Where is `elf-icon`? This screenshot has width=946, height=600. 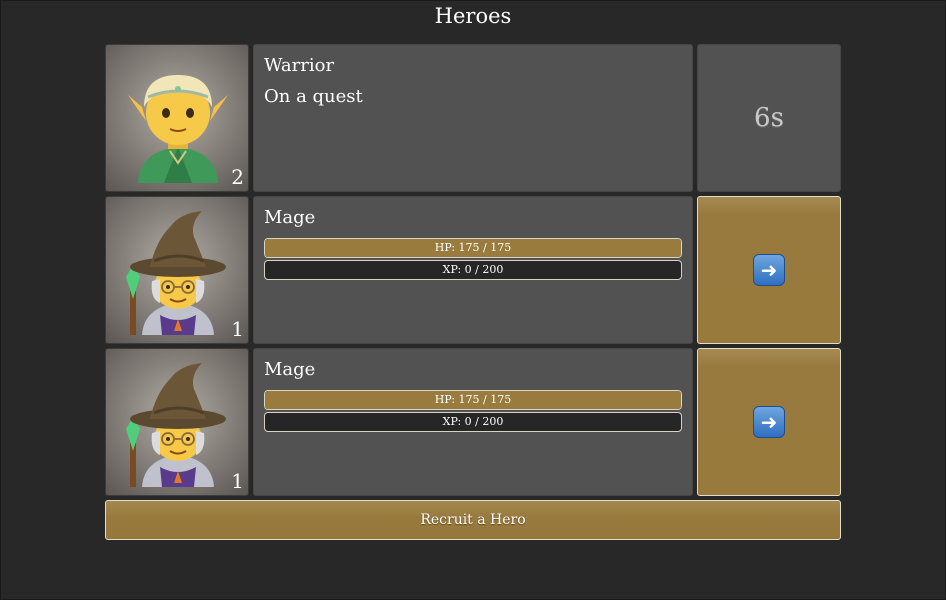 elf-icon is located at coordinates (178, 129).